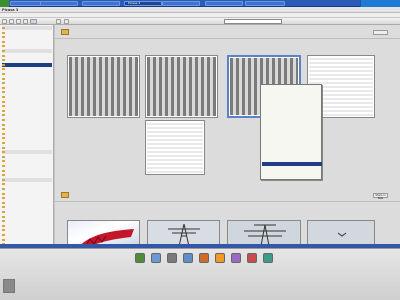 This screenshot has width=400, height=300. I want to click on collage-icon, so click(236, 258).